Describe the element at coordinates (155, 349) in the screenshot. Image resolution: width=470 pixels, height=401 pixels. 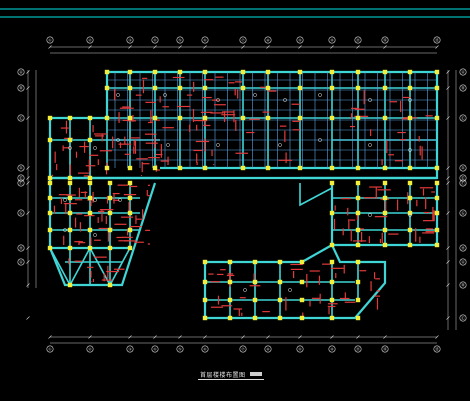
I see `axis-label: ④` at that location.